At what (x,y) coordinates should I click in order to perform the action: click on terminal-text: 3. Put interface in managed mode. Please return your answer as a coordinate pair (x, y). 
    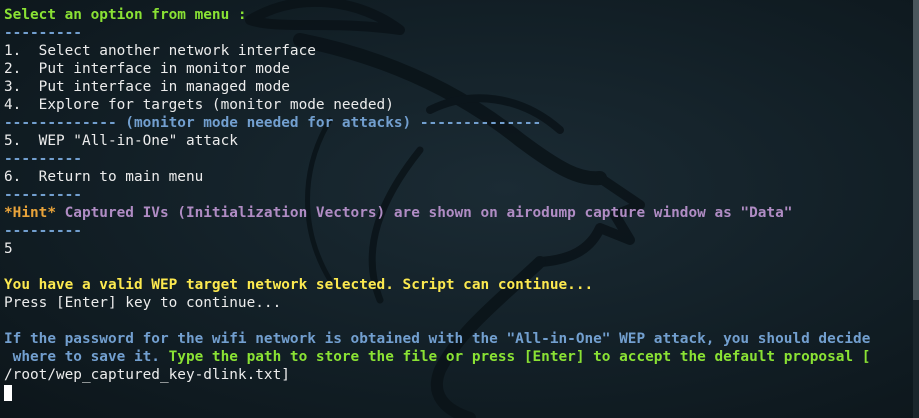
    Looking at the image, I should click on (147, 87).